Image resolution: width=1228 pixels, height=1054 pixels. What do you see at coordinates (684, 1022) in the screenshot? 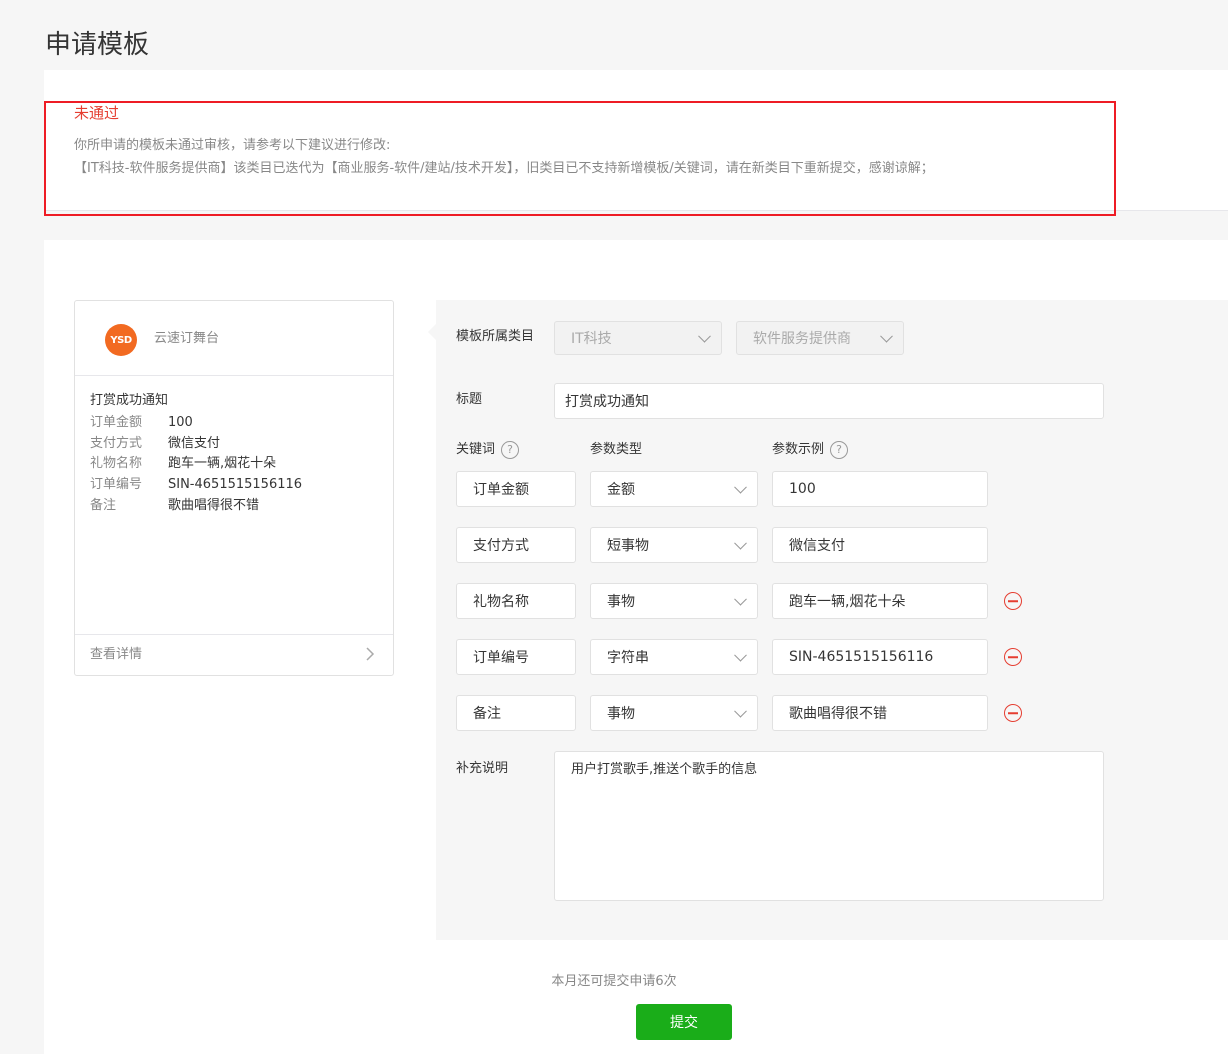
I see `submit-button: 提交` at bounding box center [684, 1022].